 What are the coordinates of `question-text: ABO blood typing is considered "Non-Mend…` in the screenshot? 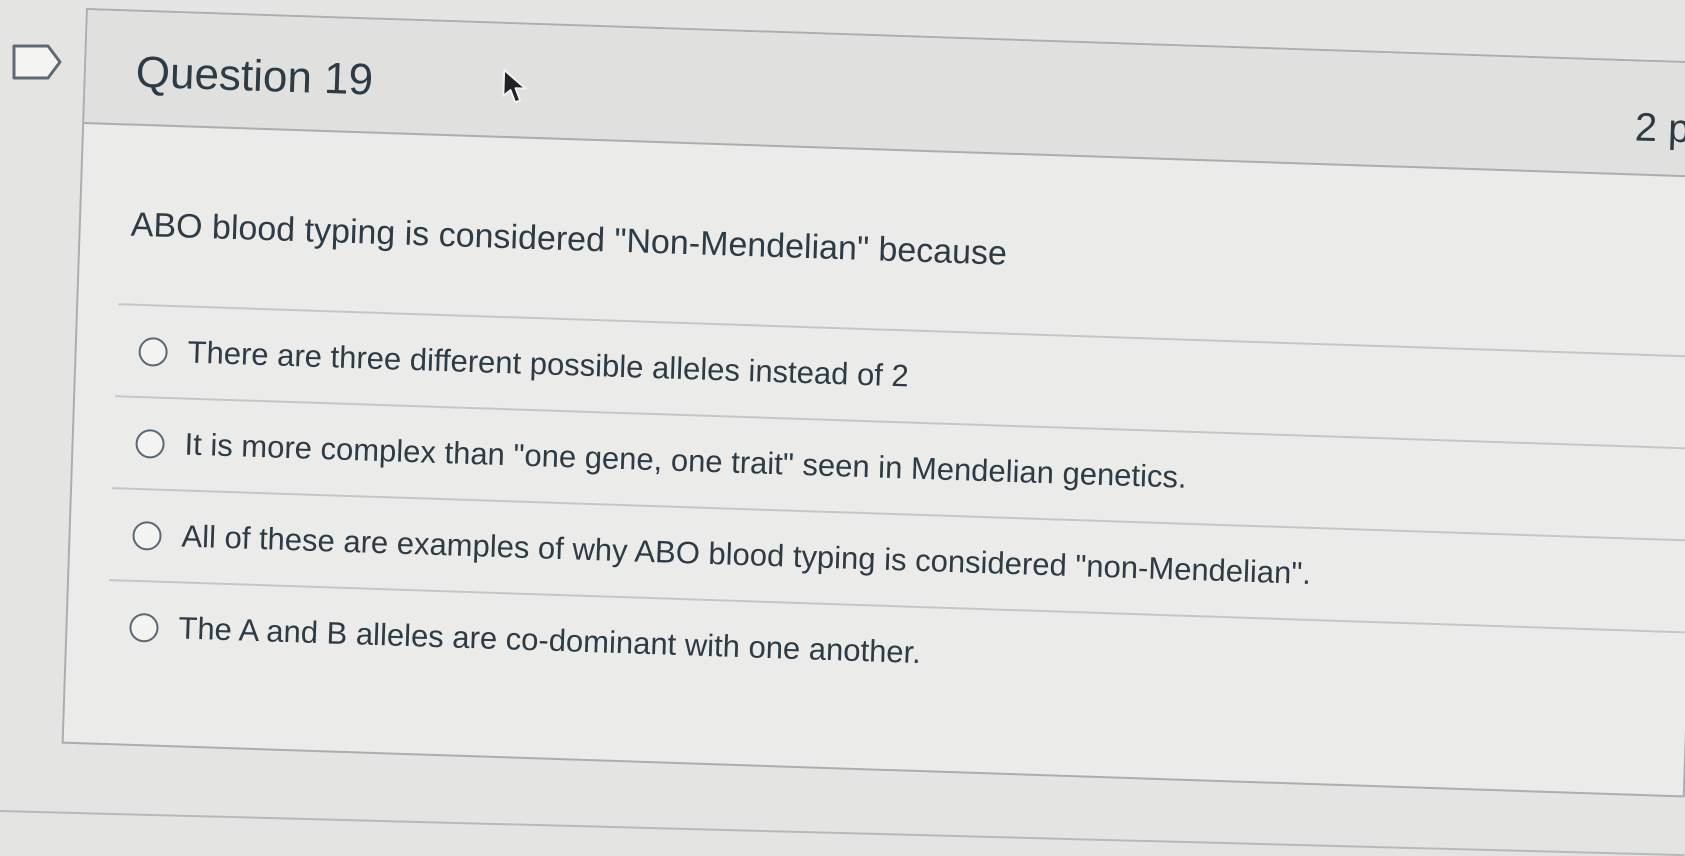 It's located at (569, 239).